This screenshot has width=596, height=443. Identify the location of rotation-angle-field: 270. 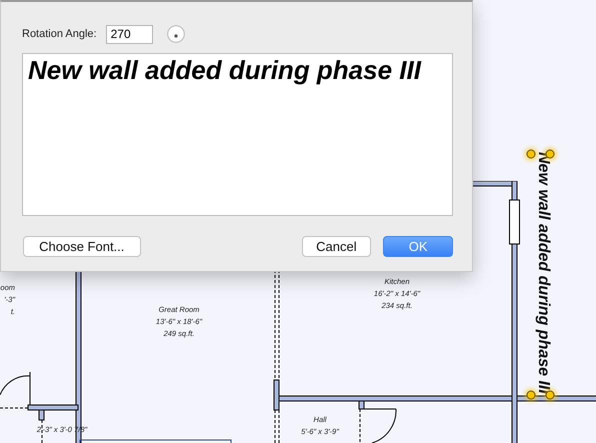
(129, 34).